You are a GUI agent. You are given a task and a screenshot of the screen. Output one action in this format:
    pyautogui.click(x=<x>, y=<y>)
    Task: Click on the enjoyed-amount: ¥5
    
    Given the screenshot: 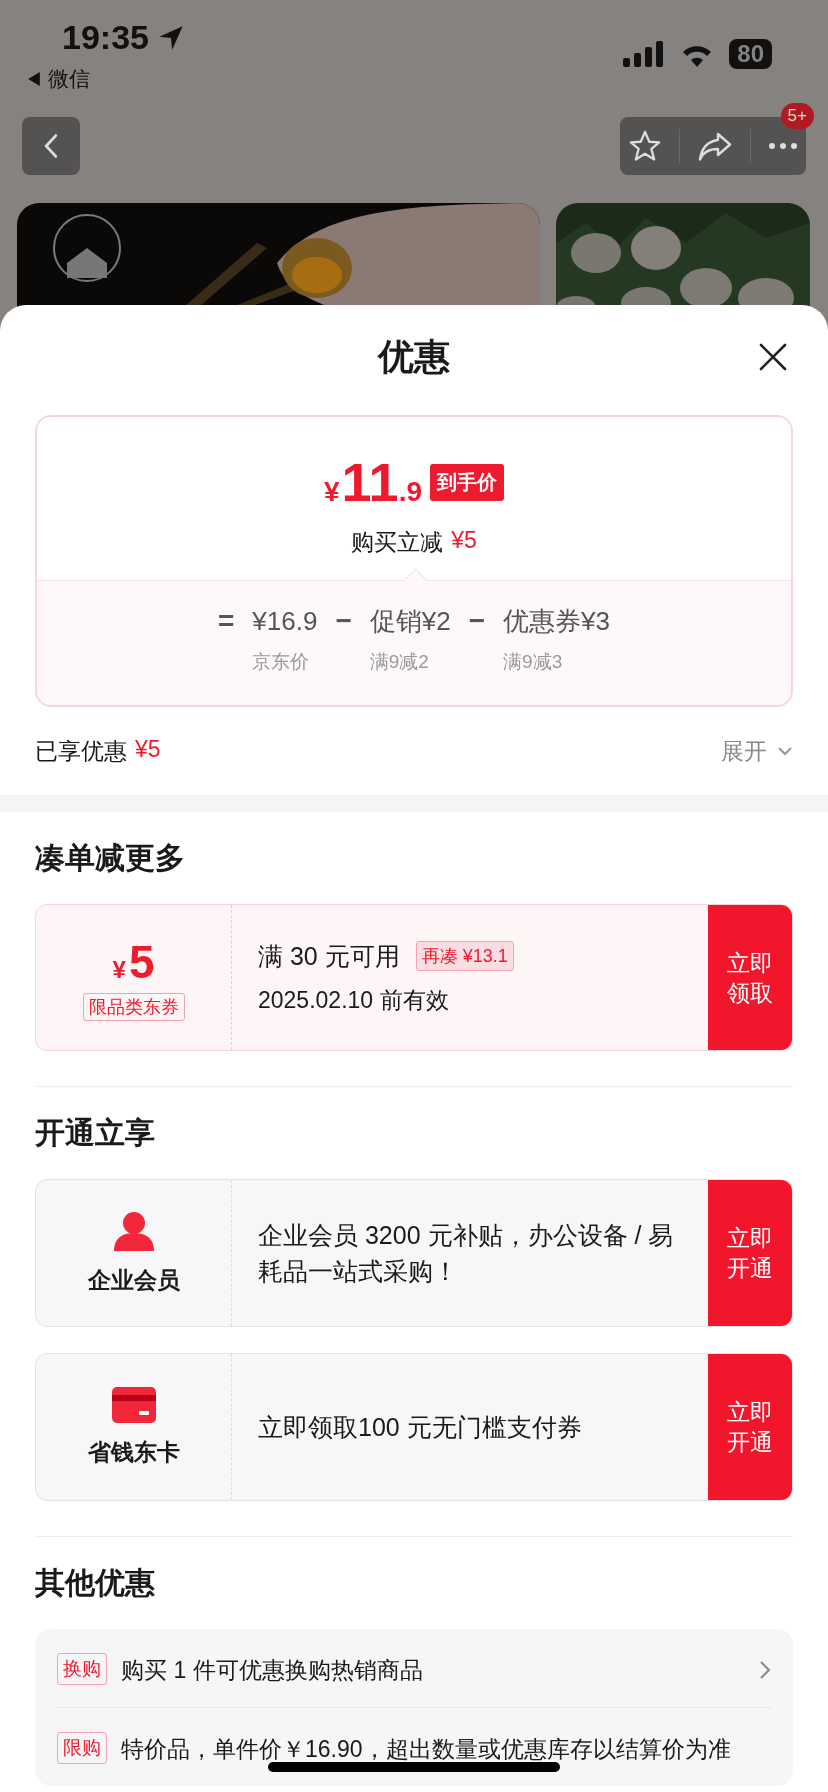 What is the action you would take?
    pyautogui.click(x=148, y=749)
    